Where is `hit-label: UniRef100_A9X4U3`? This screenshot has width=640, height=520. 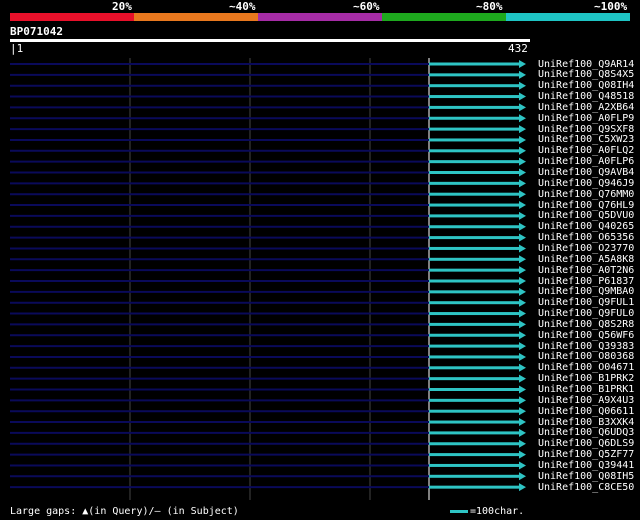 hit-label: UniRef100_A9X4U3 is located at coordinates (586, 400).